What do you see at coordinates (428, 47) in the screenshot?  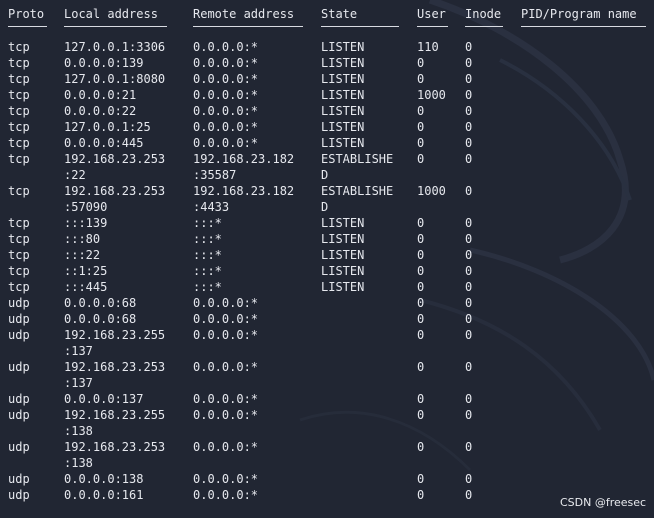 I see `cell-user: 110` at bounding box center [428, 47].